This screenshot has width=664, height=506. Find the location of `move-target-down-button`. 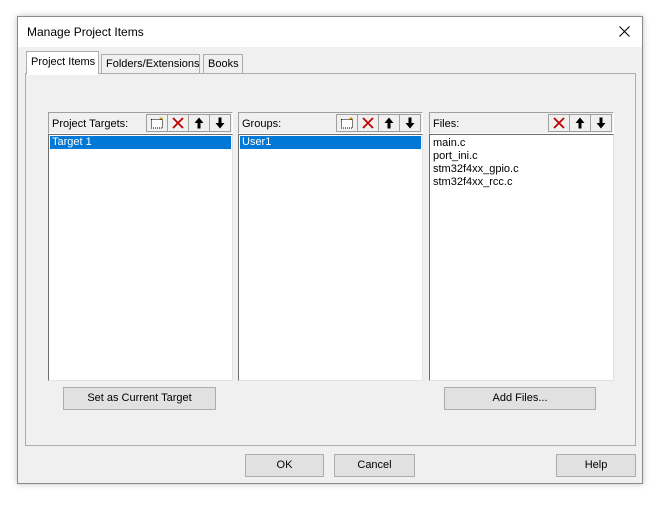

move-target-down-button is located at coordinates (220, 123).